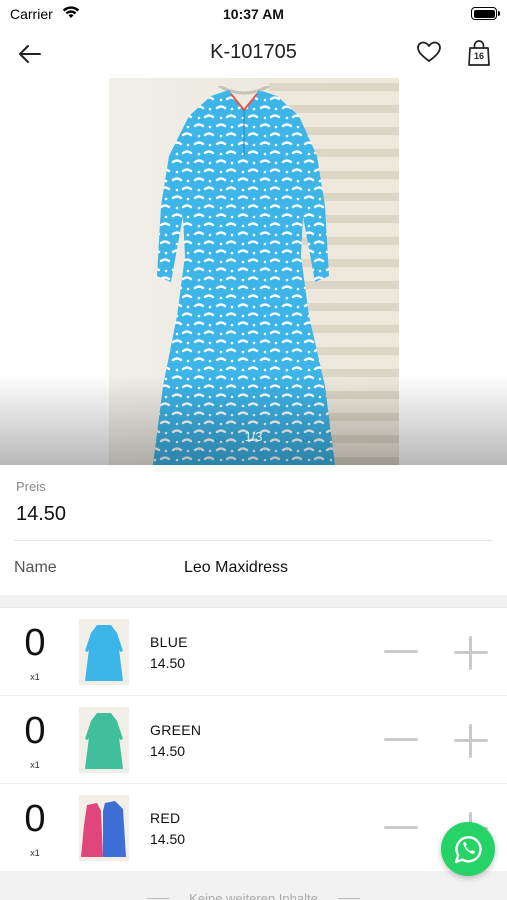  Describe the element at coordinates (253, 885) in the screenshot. I see `list-footer: Keine weiteren Inhalte` at that location.